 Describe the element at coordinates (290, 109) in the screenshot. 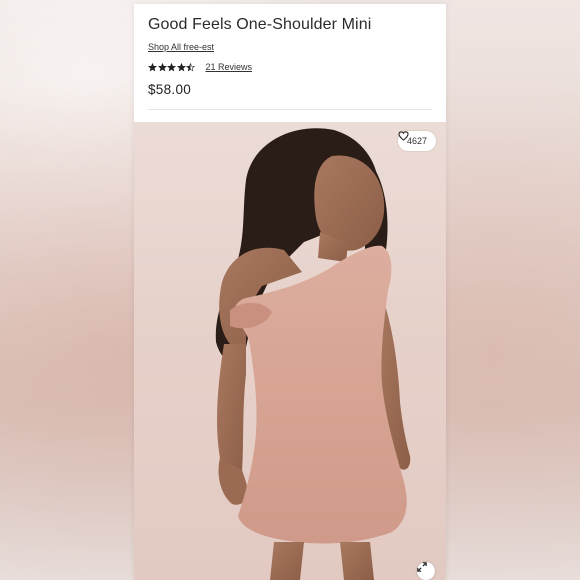

I see `divider` at that location.